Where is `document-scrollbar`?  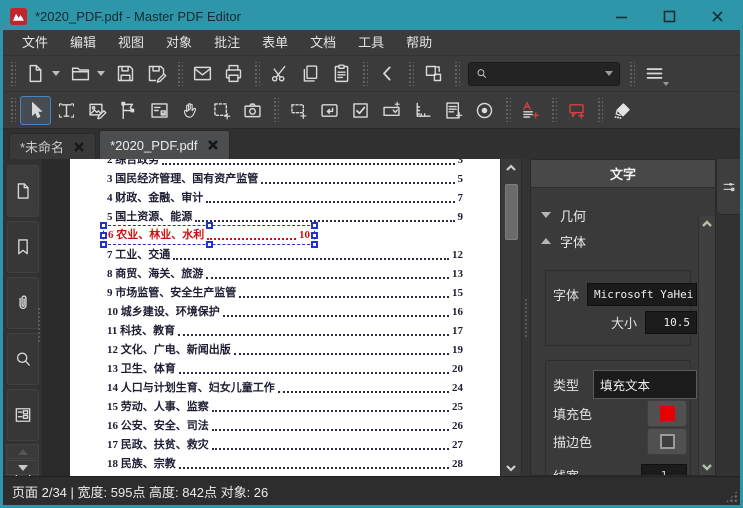
document-scrollbar is located at coordinates (510, 317).